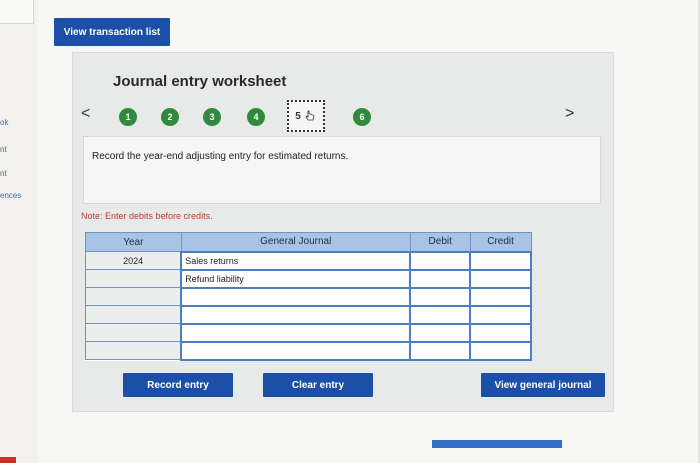  Describe the element at coordinates (178, 385) in the screenshot. I see `record-entry-button: Record entry` at that location.